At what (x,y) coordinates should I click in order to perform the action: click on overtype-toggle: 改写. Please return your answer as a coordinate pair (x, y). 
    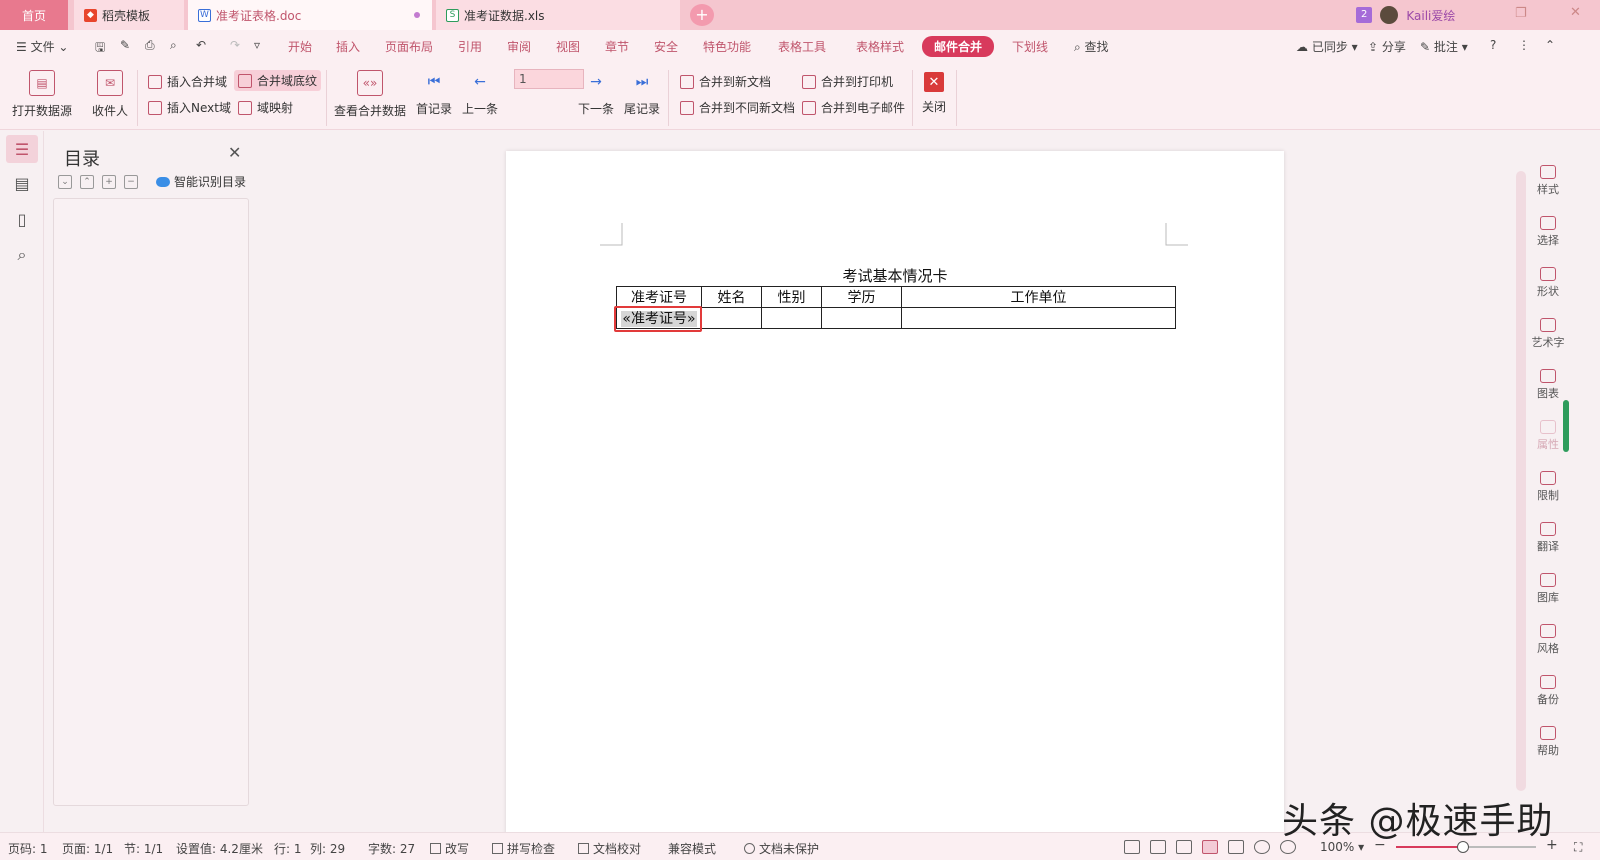
    Looking at the image, I should click on (449, 848).